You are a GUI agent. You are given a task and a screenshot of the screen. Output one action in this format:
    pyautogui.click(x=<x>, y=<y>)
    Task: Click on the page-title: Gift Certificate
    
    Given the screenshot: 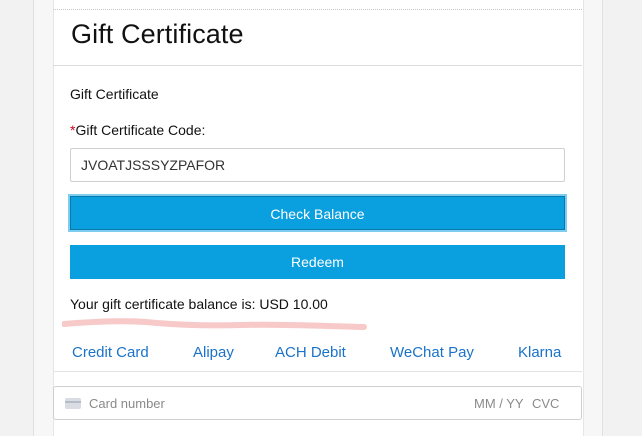 What is the action you would take?
    pyautogui.click(x=157, y=34)
    